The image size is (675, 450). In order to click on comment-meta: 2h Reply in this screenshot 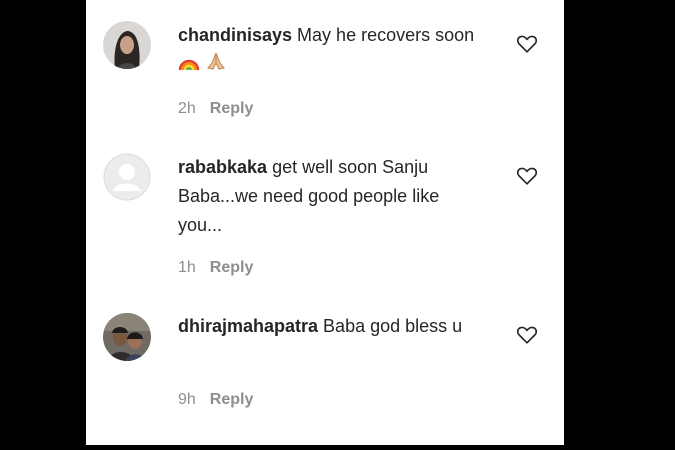, I will do `click(215, 109)`.